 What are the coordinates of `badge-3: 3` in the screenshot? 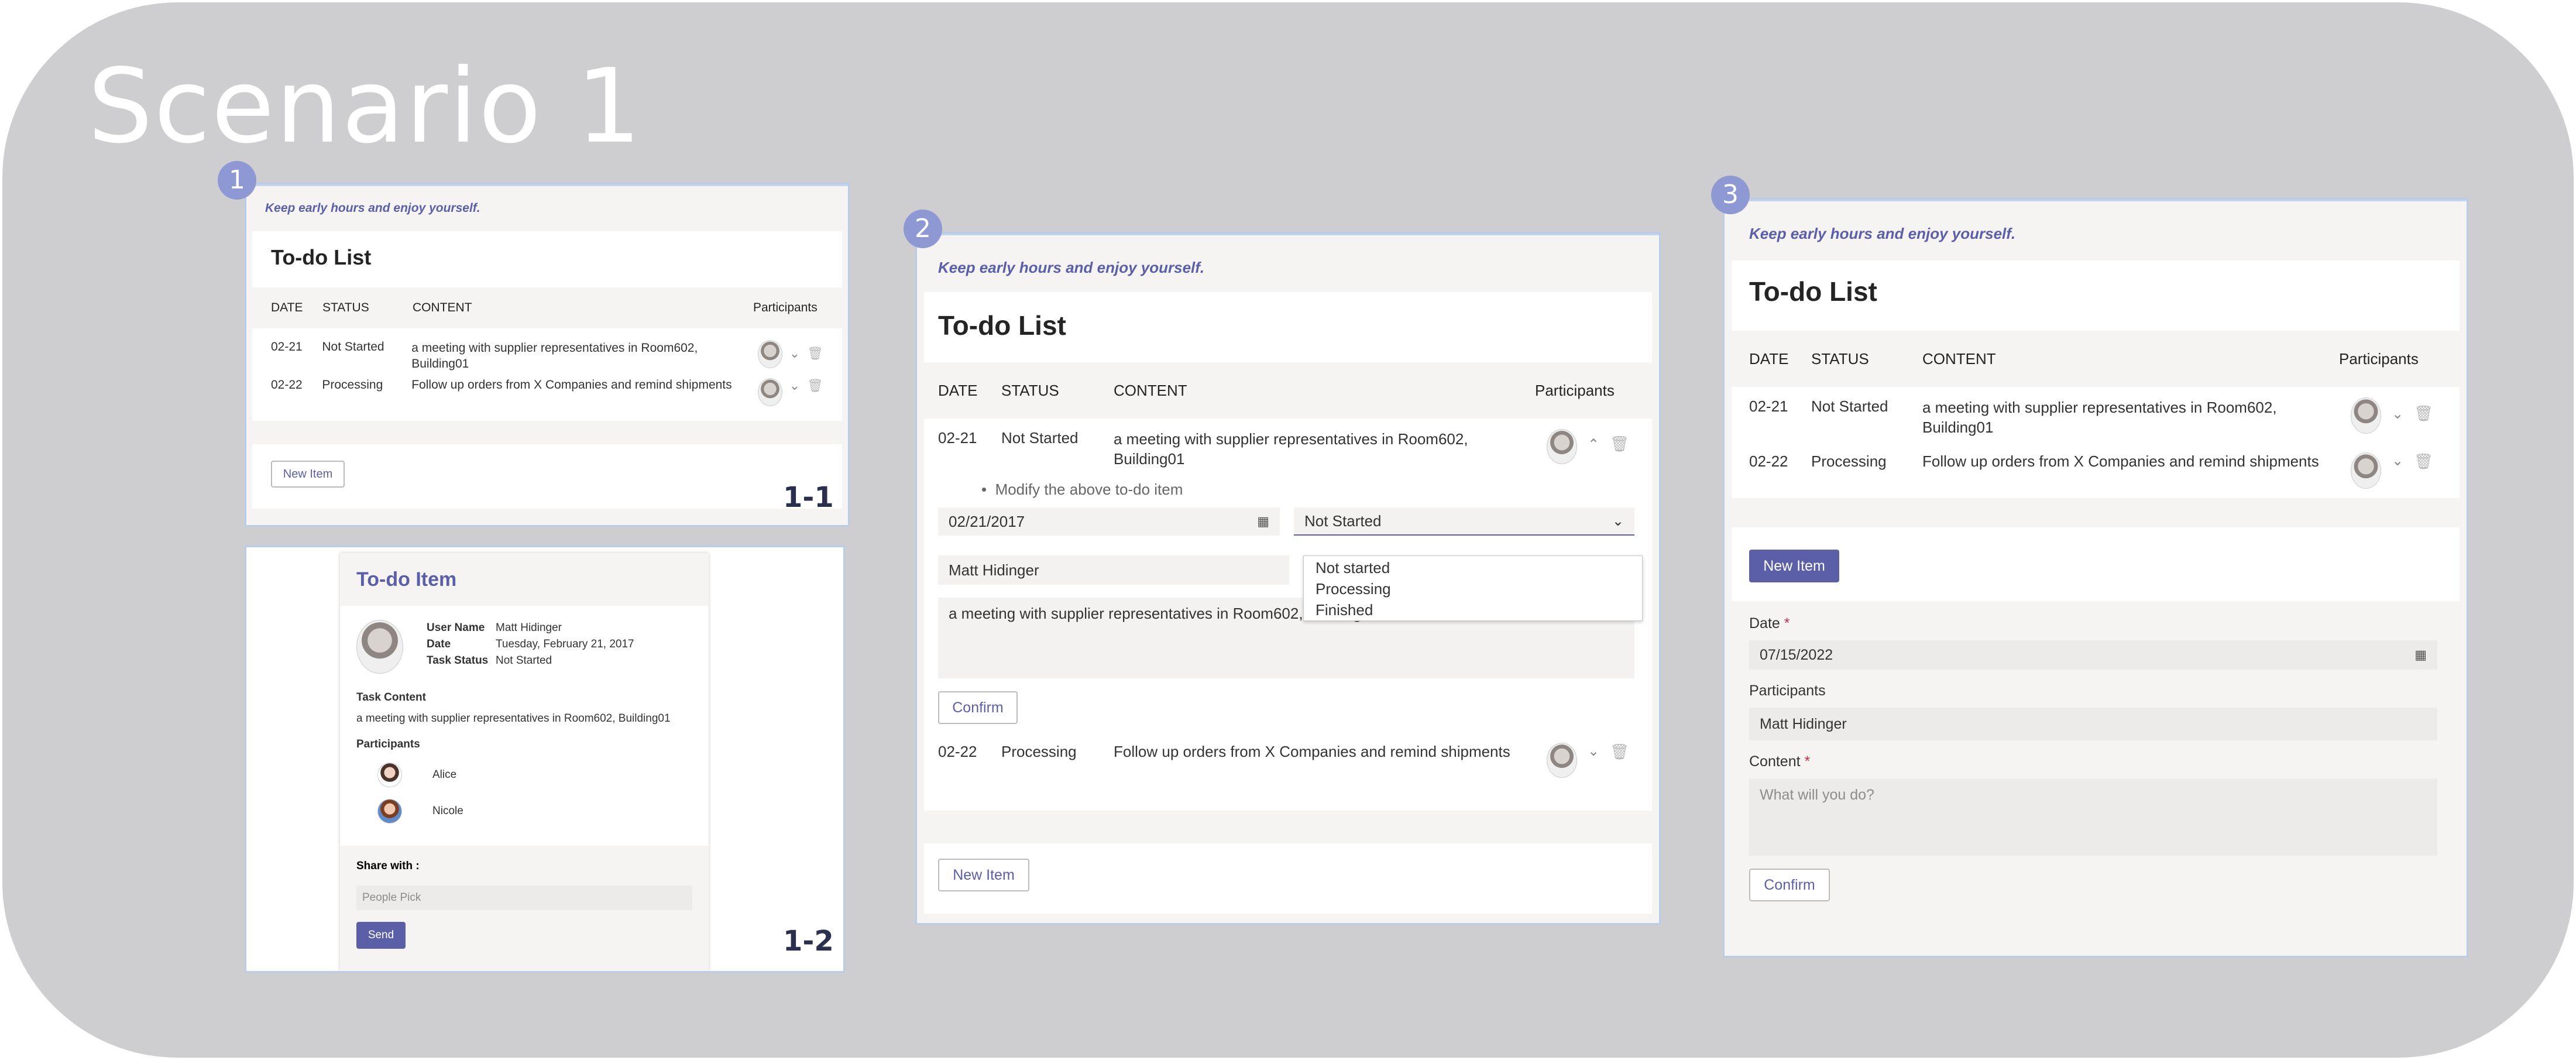 It's located at (1731, 195).